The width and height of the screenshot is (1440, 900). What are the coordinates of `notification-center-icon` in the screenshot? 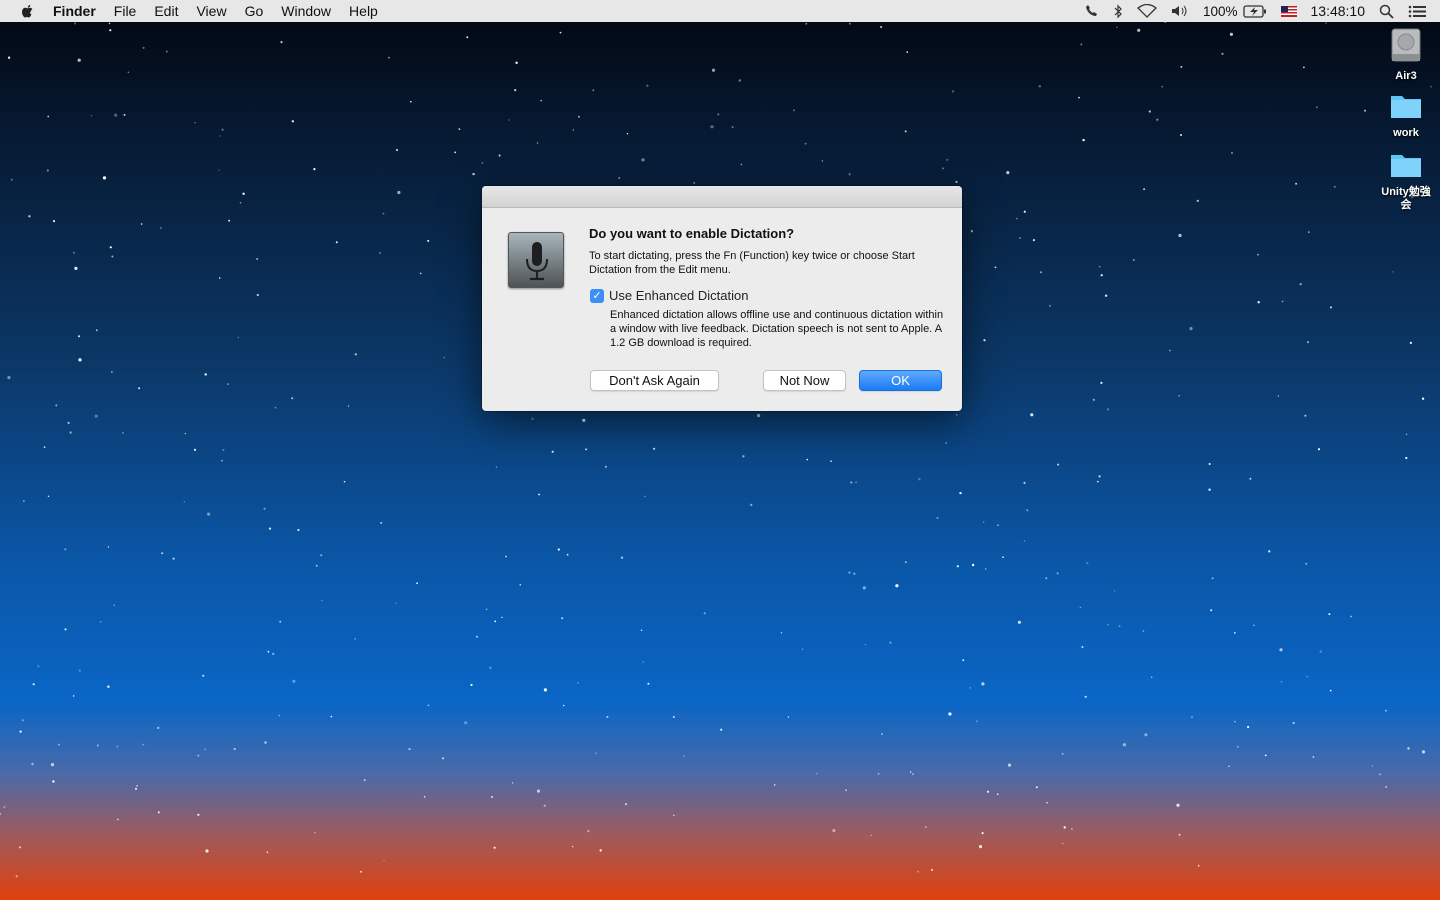 It's located at (1417, 11).